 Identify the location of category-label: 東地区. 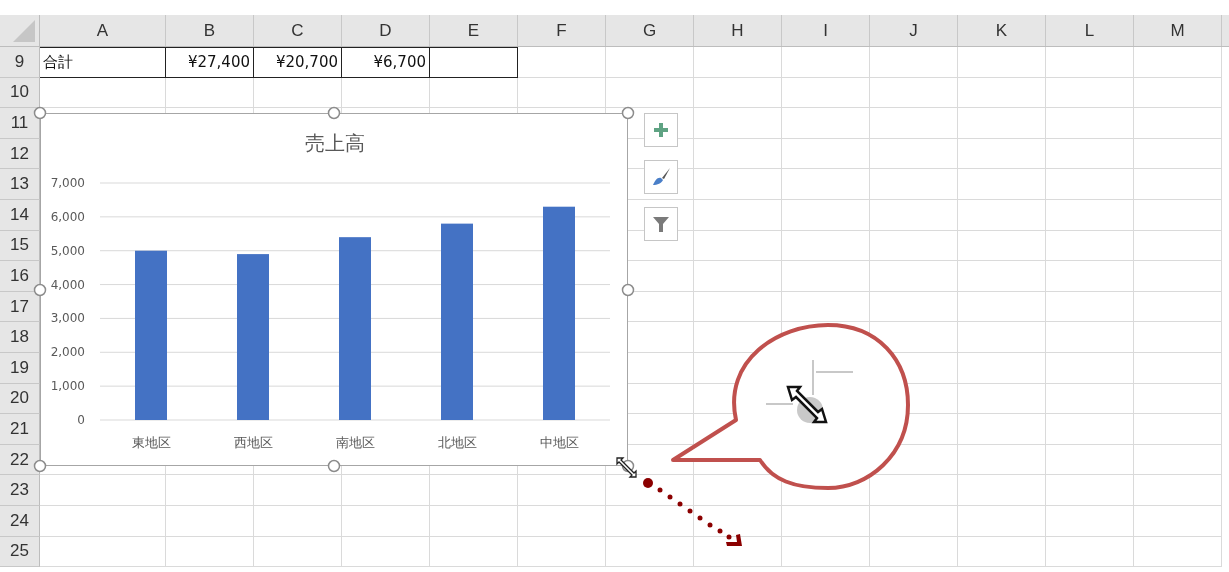
(151, 442).